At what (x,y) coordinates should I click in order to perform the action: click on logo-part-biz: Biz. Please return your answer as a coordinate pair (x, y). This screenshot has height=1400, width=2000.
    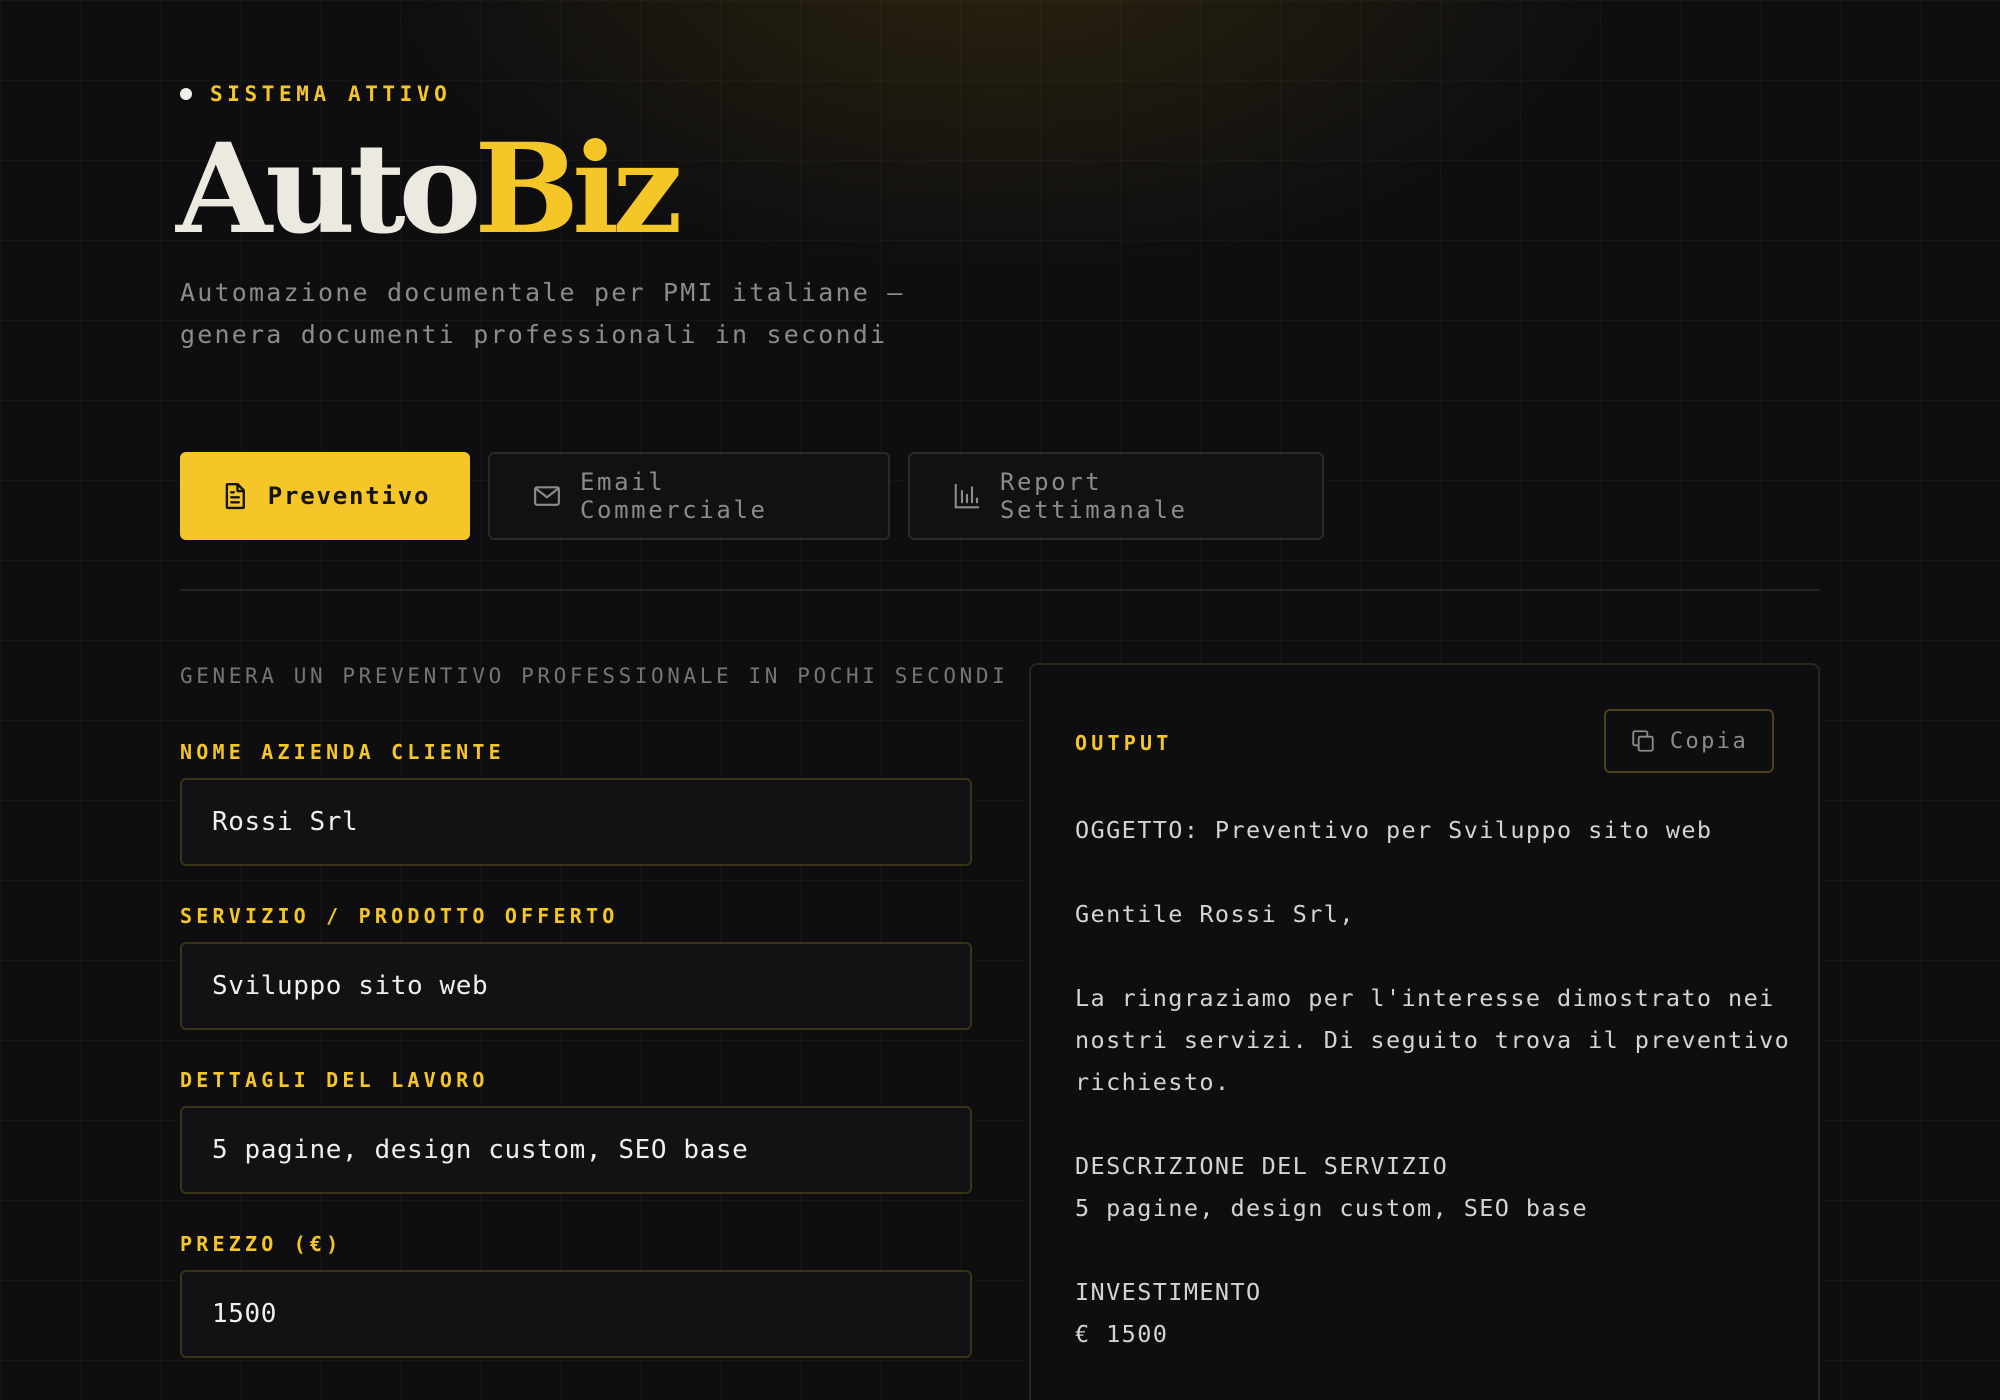
    Looking at the image, I should click on (578, 189).